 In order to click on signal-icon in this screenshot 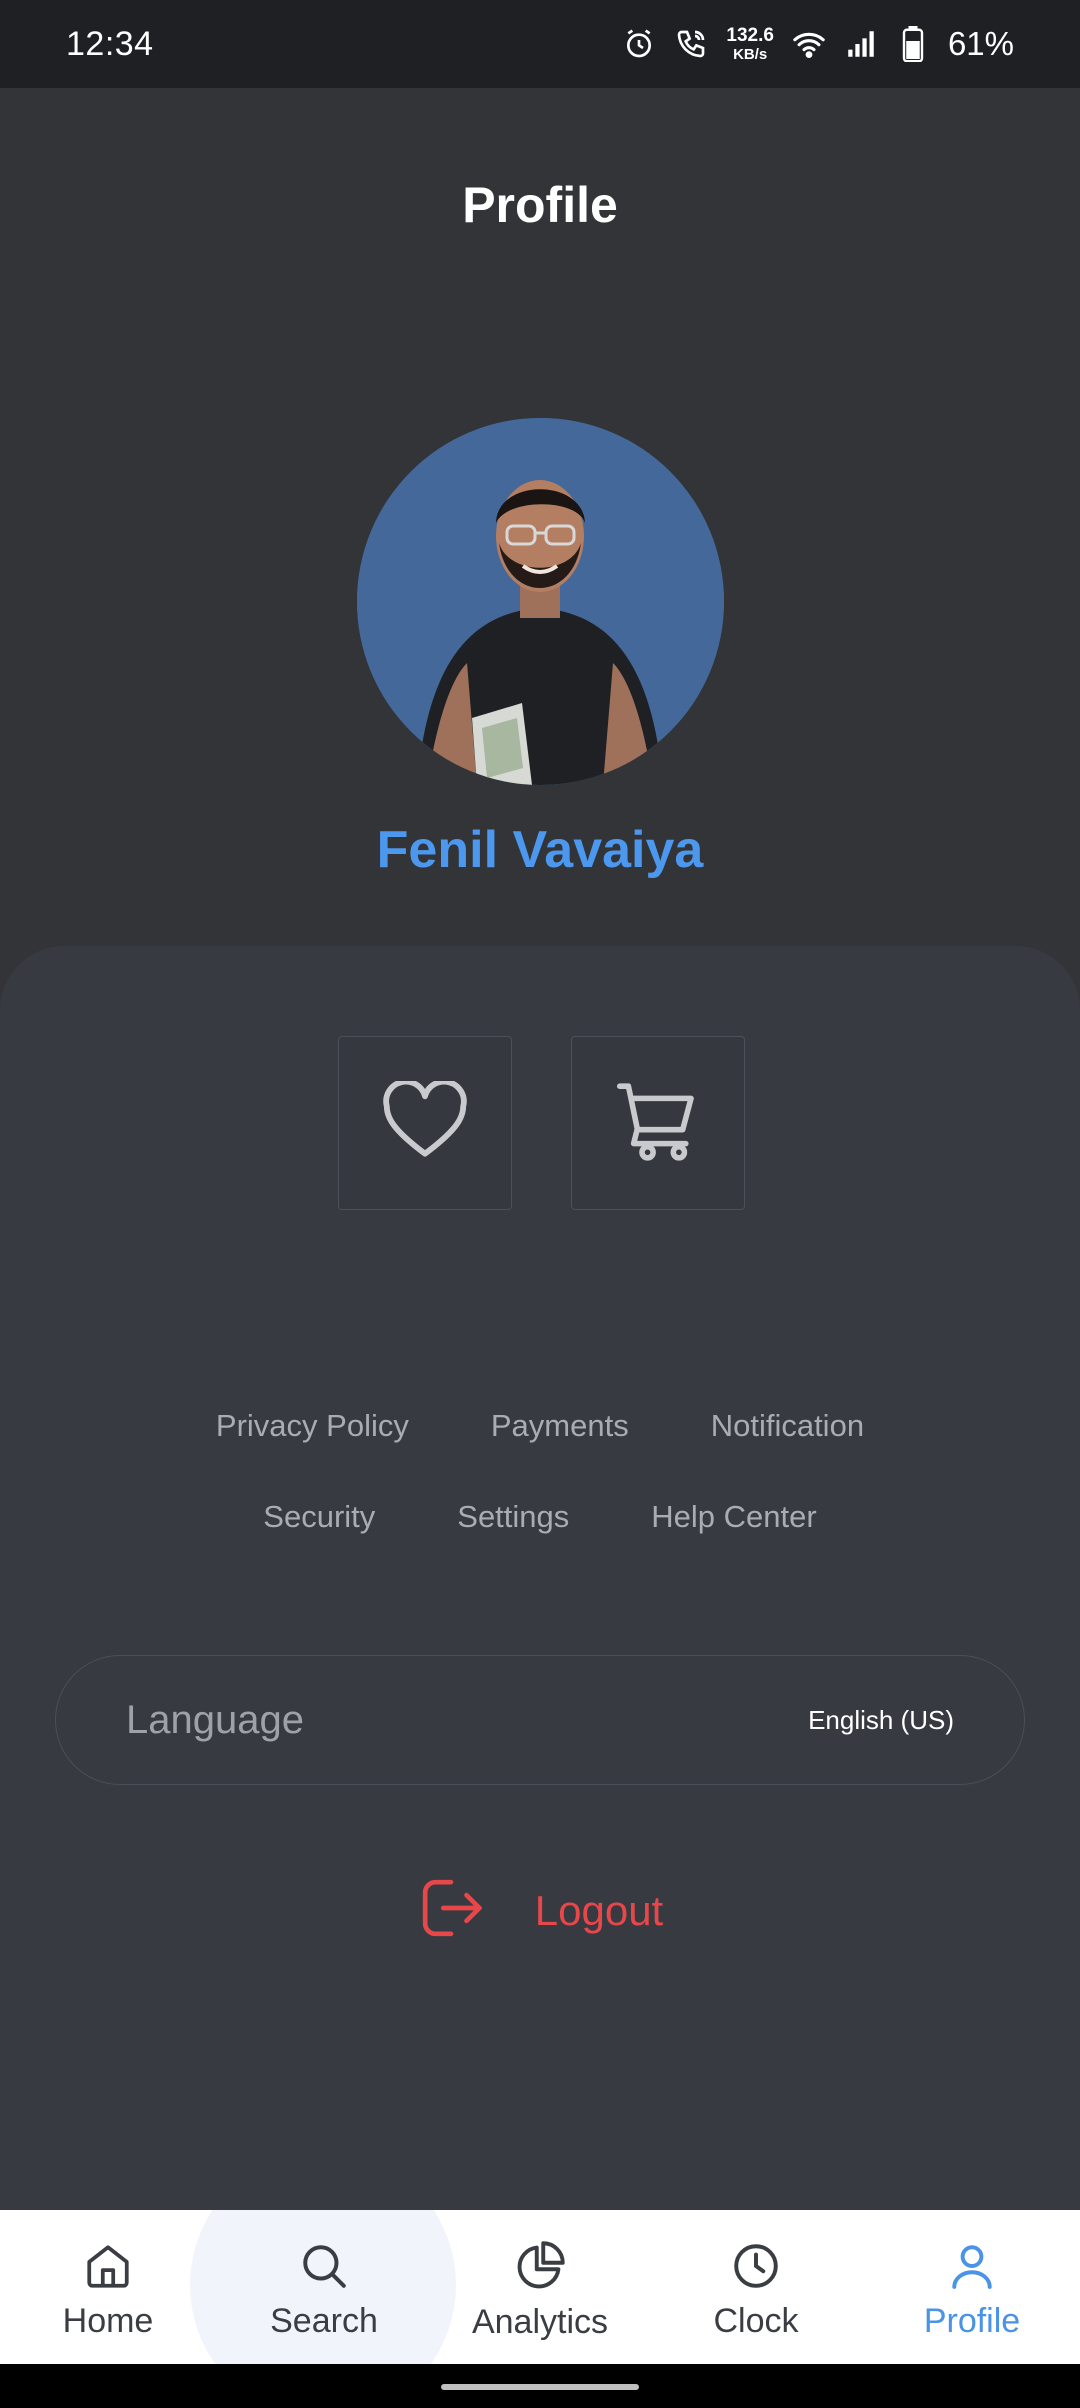, I will do `click(861, 44)`.